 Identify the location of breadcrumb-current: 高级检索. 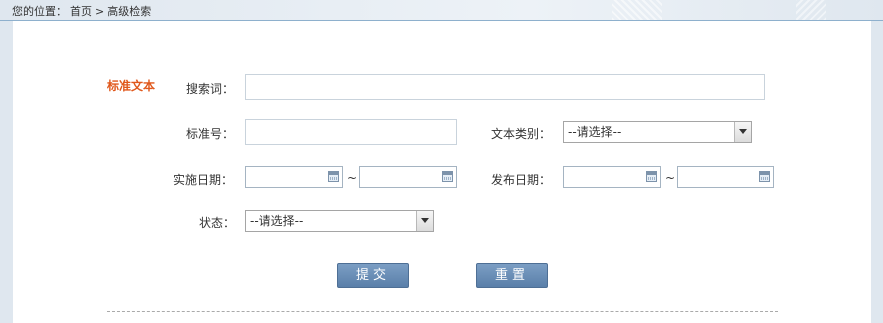
(129, 11).